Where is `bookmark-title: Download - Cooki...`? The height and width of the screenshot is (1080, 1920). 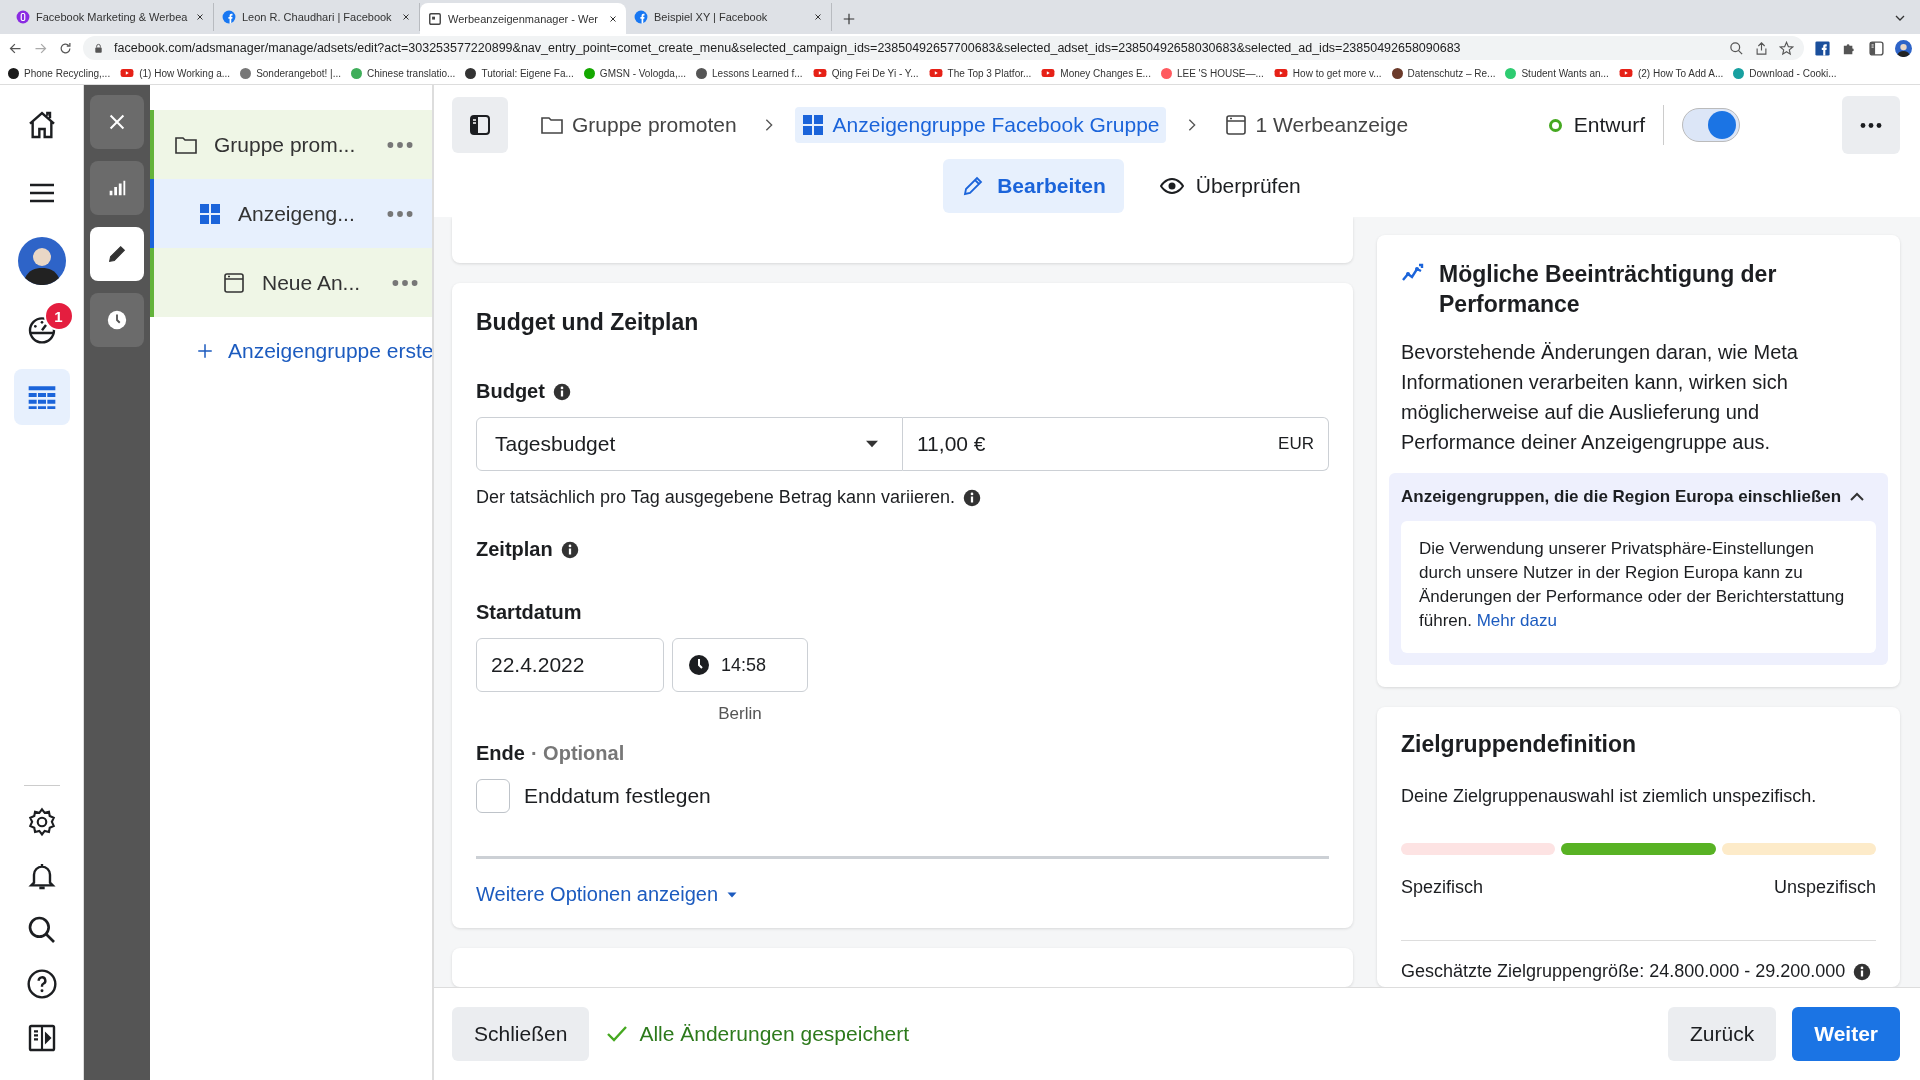
bookmark-title: Download - Cooki... is located at coordinates (1793, 73).